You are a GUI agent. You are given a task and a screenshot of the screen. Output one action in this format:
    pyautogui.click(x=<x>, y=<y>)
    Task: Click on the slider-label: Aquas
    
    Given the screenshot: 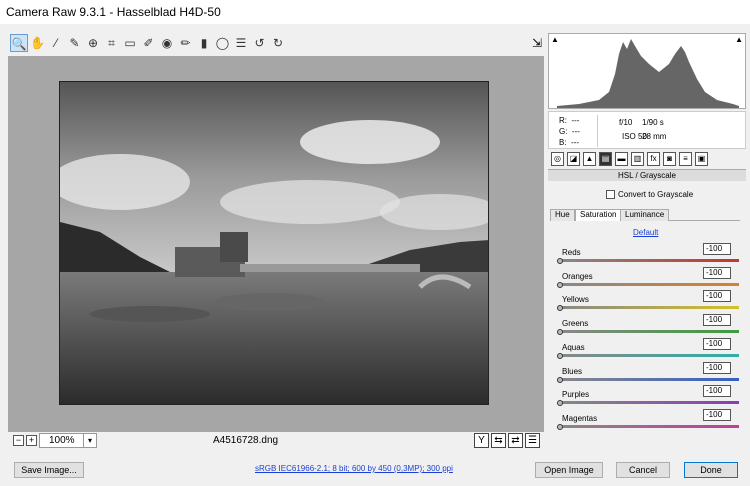 What is the action you would take?
    pyautogui.click(x=573, y=347)
    